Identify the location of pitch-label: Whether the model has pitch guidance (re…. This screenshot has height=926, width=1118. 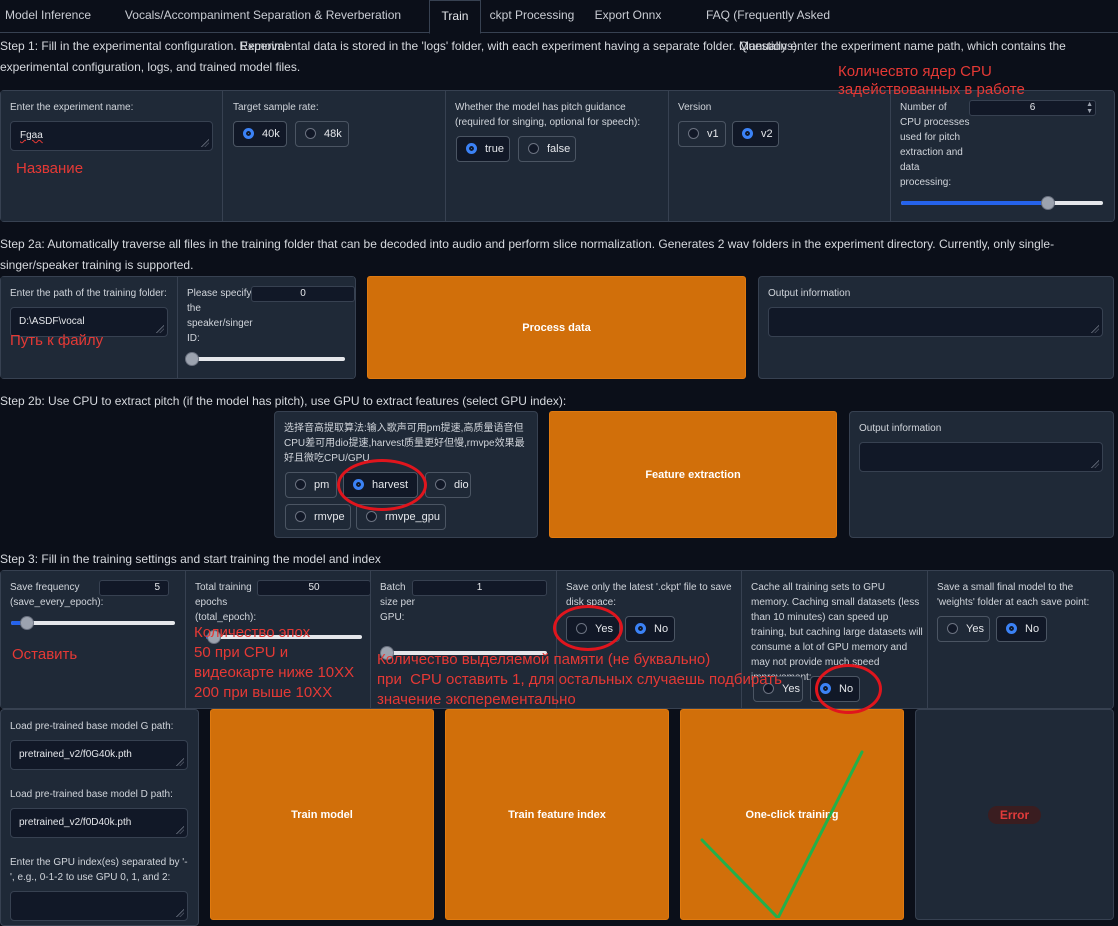
(548, 115).